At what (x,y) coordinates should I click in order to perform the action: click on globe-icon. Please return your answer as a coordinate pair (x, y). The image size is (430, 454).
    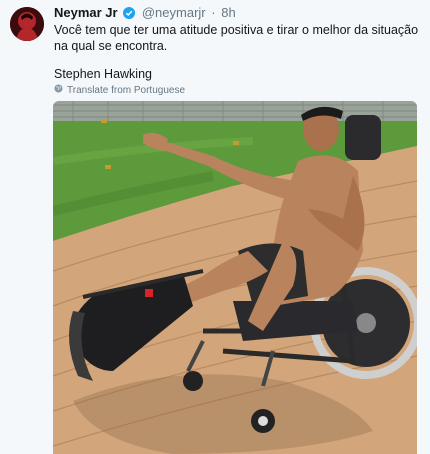
    Looking at the image, I should click on (58, 90).